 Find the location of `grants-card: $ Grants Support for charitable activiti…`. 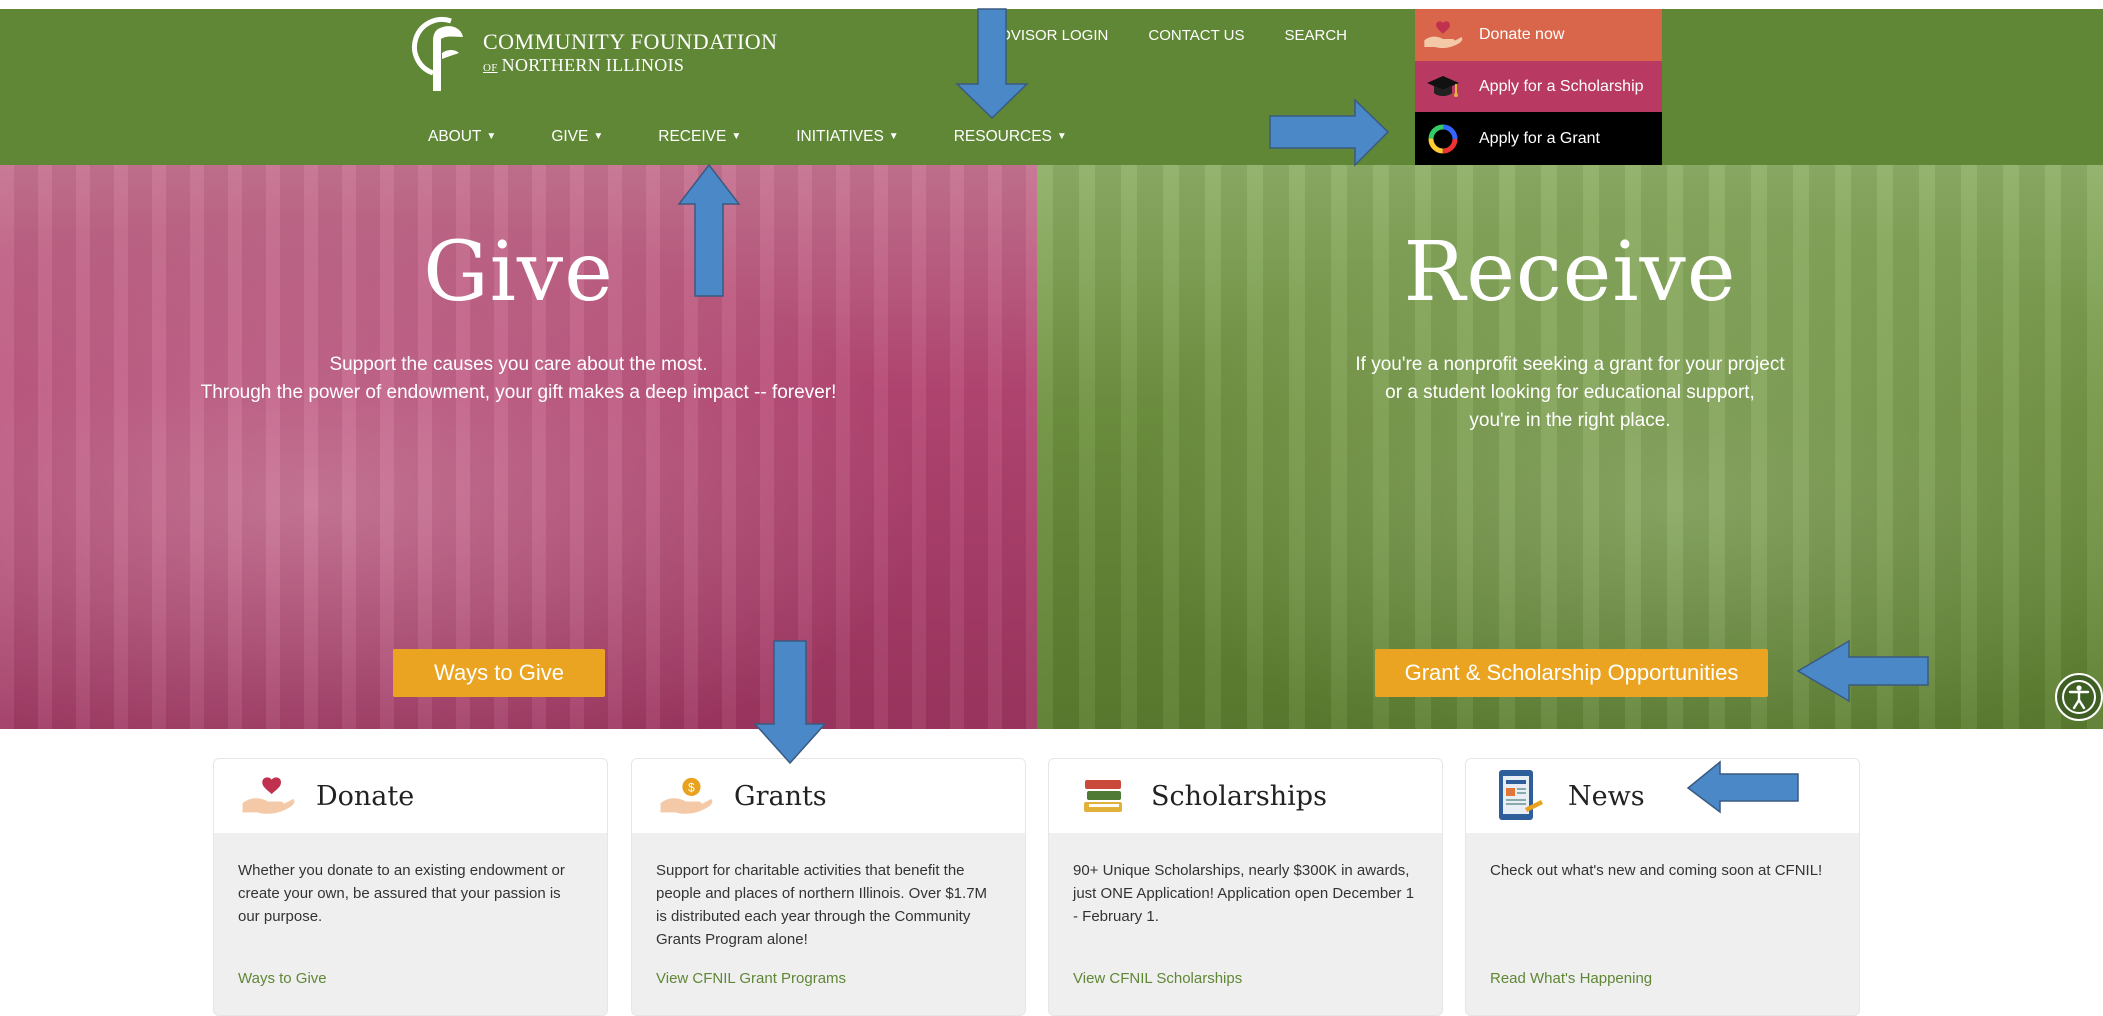

grants-card: $ Grants Support for charitable activiti… is located at coordinates (828, 887).